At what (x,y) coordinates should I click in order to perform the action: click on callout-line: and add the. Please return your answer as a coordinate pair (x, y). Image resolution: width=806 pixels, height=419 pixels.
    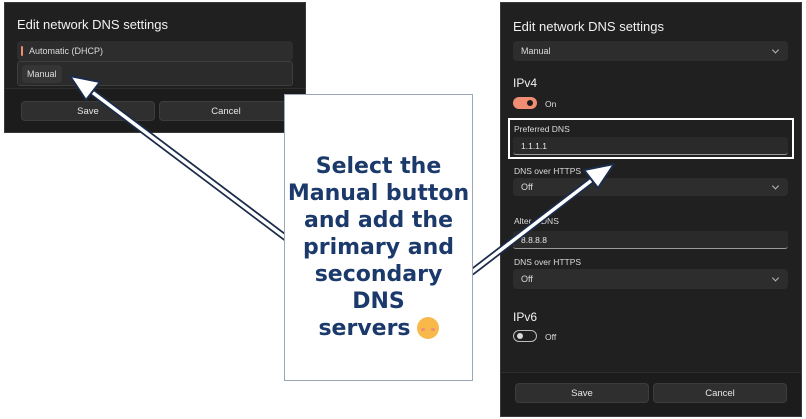
    Looking at the image, I should click on (378, 220).